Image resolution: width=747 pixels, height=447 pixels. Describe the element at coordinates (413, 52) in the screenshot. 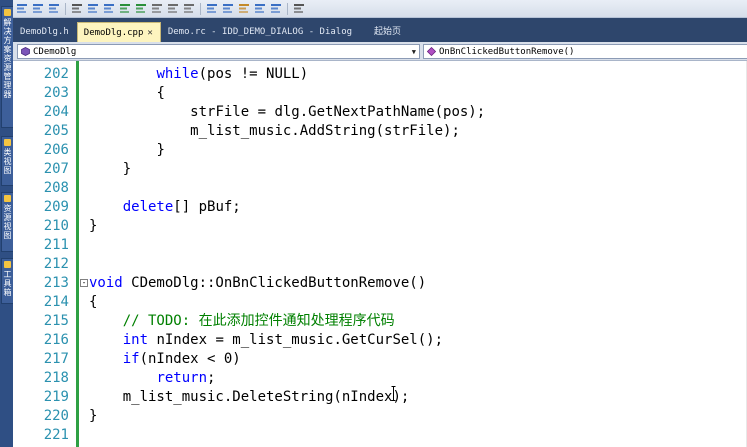

I see `chevron-down-icon: ▼` at that location.